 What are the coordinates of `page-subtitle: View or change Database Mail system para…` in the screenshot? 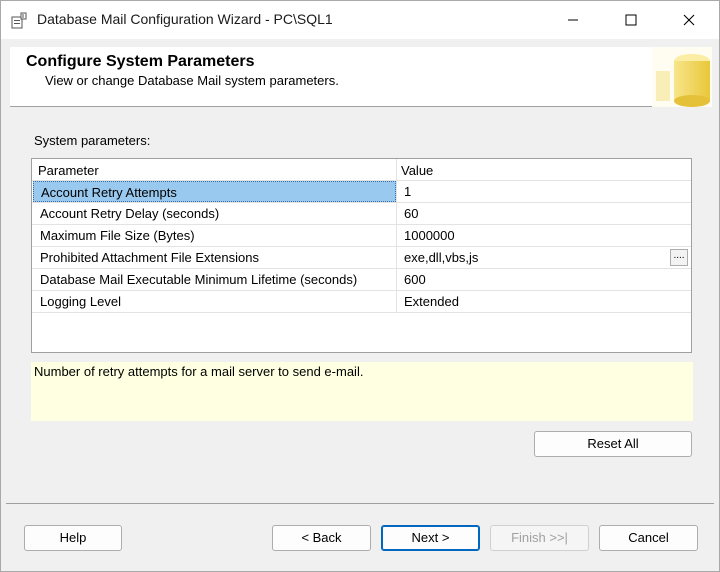 It's located at (192, 80).